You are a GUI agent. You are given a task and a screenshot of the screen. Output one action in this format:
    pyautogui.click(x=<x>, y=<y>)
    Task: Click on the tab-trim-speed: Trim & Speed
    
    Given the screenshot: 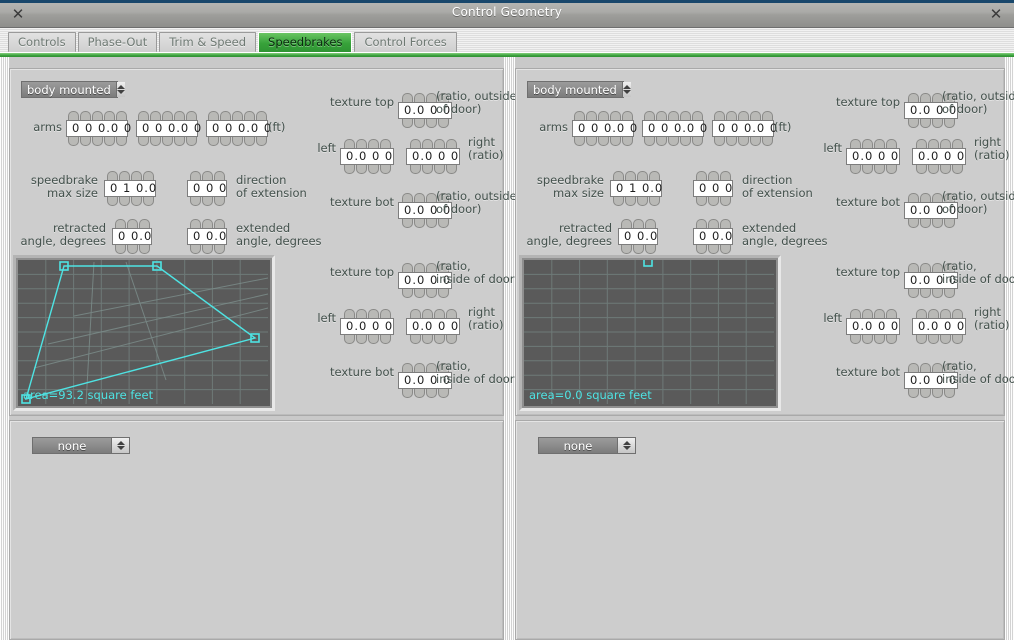 What is the action you would take?
    pyautogui.click(x=208, y=42)
    